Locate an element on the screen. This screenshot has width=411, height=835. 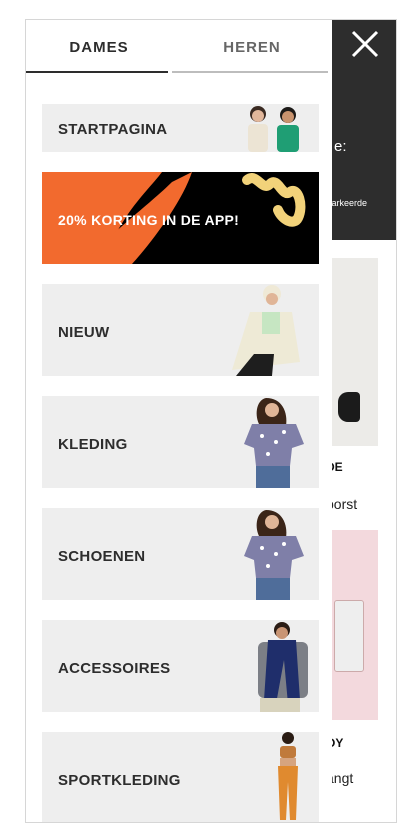
menu-item-label: ACCESSOIRES is located at coordinates (114, 668).